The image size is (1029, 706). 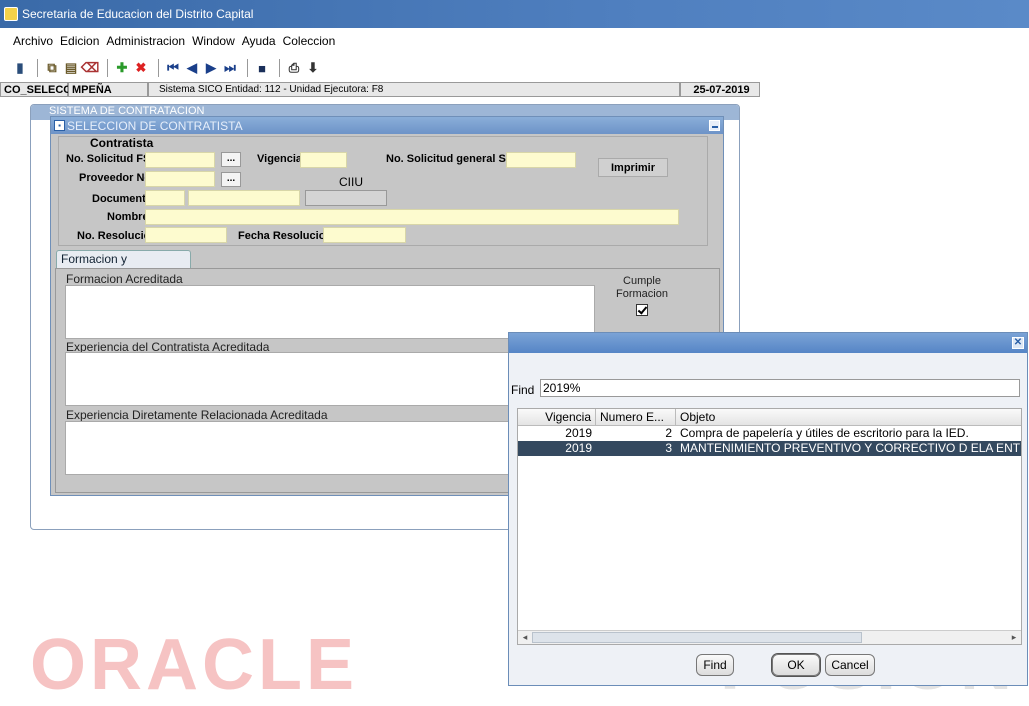 I want to click on formacion-label-small: Formacion, so click(x=642, y=294).